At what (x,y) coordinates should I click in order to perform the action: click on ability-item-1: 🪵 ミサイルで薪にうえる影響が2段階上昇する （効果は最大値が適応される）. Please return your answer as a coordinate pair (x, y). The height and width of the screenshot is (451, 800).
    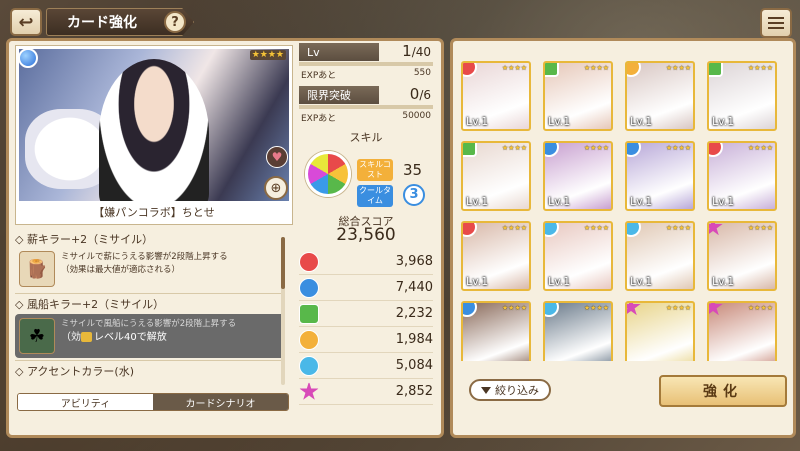
    Looking at the image, I should click on (150, 270).